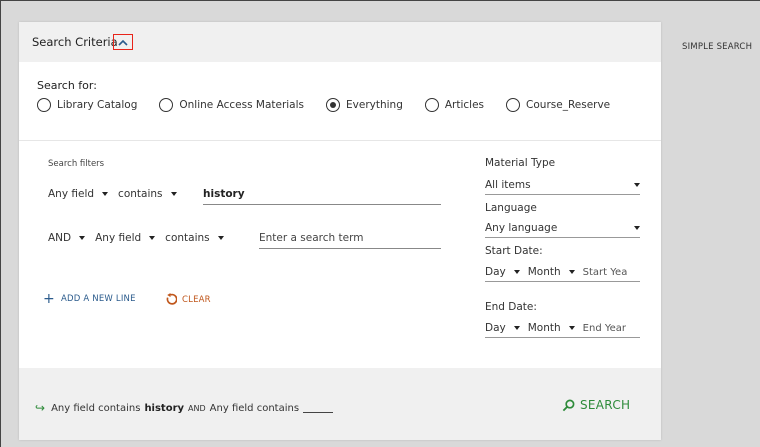  I want to click on radio-circle-checked, so click(333, 105).